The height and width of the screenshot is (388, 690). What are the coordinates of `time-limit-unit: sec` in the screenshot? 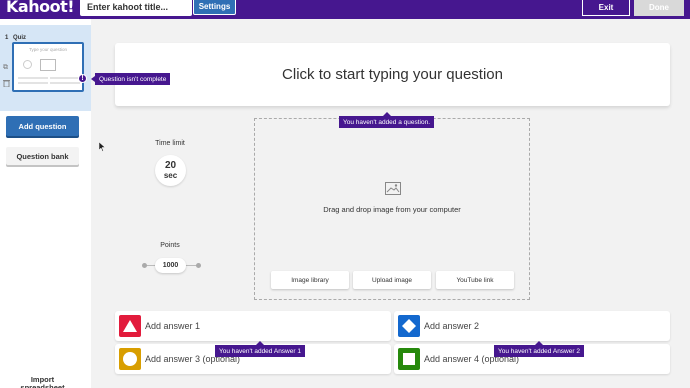 It's located at (170, 175).